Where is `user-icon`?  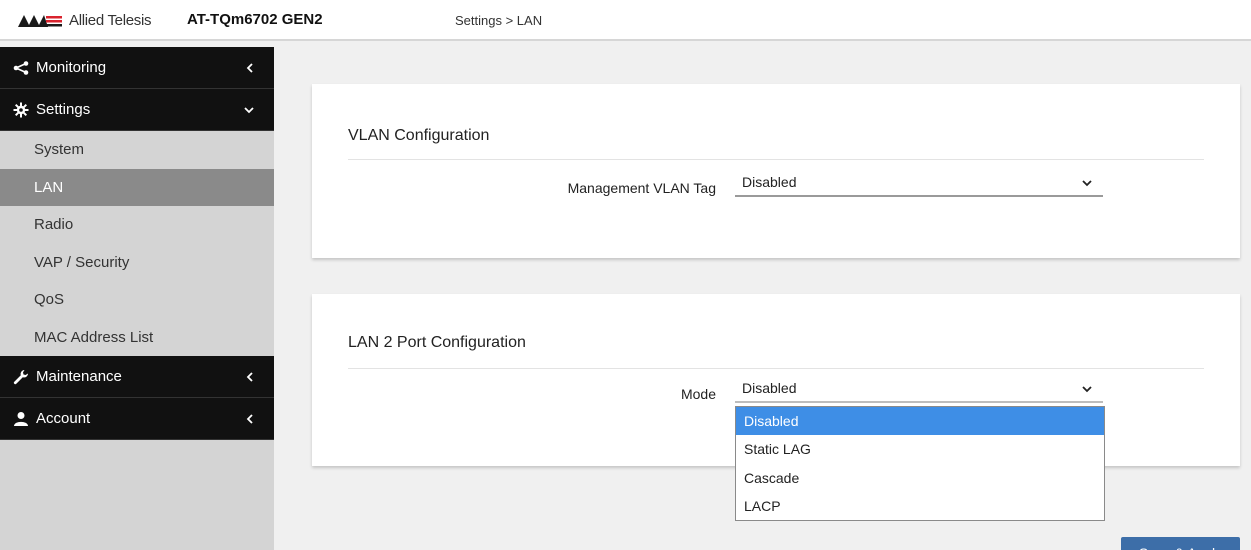 user-icon is located at coordinates (21, 419).